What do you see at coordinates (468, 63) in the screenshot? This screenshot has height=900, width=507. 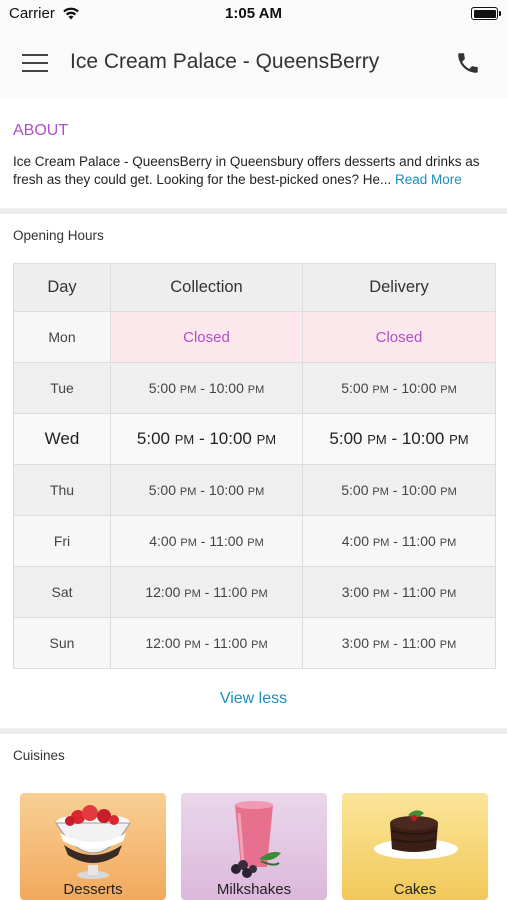 I see `phone-icon` at bounding box center [468, 63].